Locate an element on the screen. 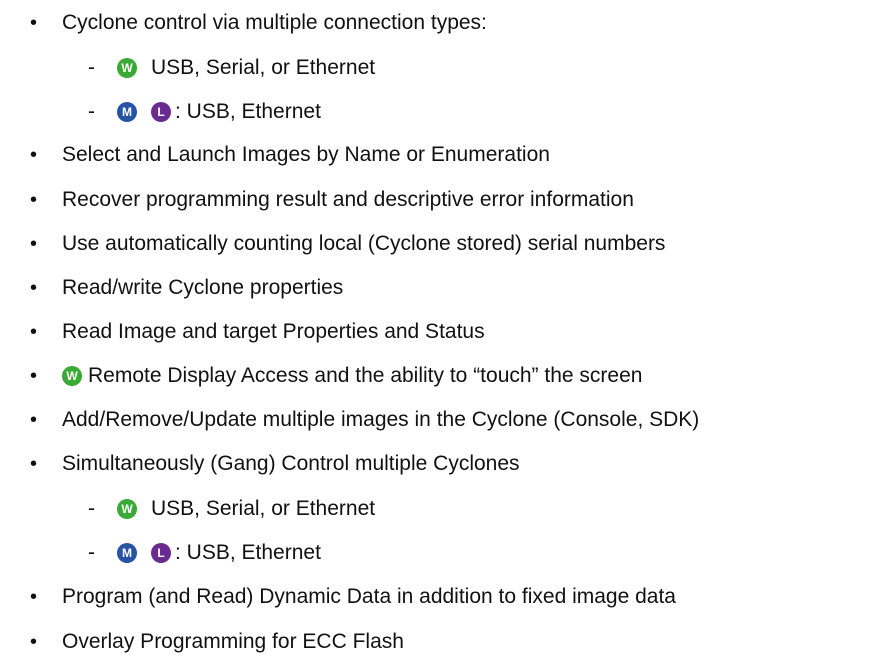  list-item-text: Overlay Programming for ECC Flash is located at coordinates (233, 641).